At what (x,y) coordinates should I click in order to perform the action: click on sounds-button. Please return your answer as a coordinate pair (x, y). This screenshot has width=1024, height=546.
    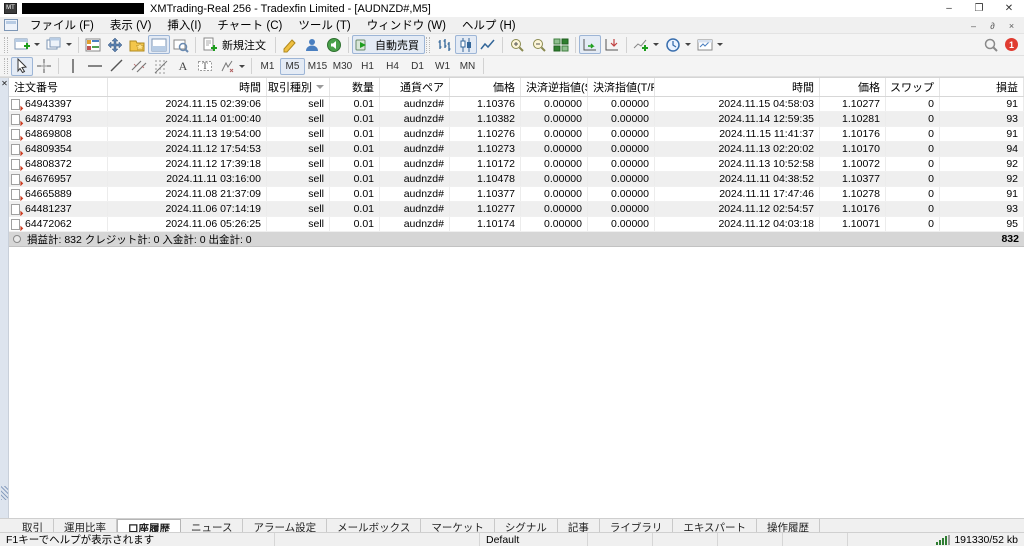
    Looking at the image, I should click on (334, 44).